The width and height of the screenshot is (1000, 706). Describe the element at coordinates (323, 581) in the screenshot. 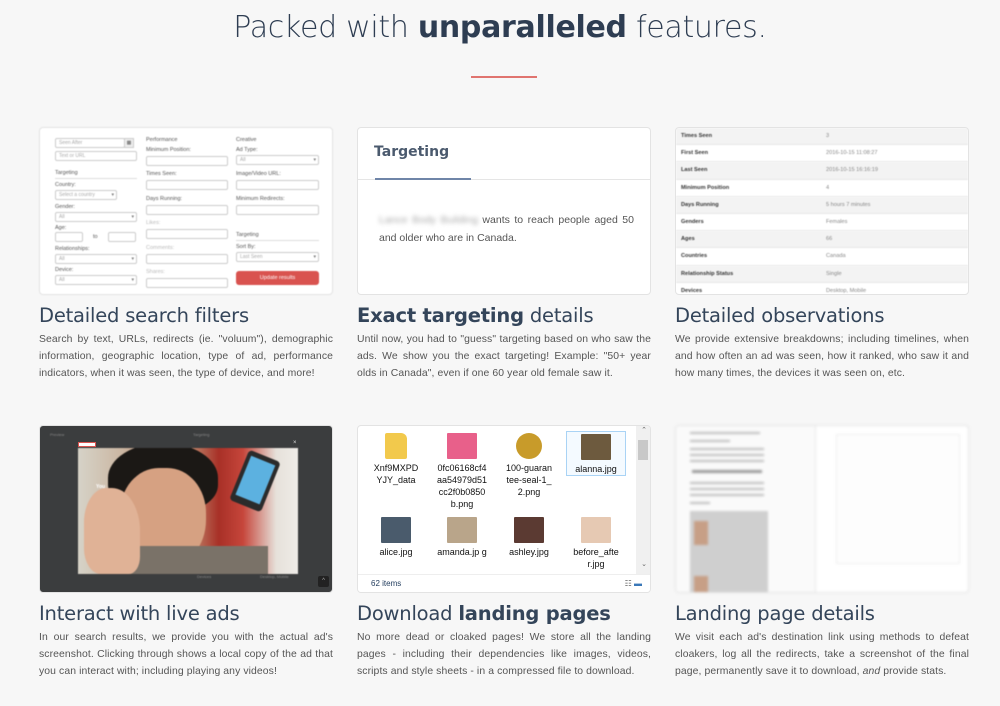

I see `scroll-top-button: ^` at that location.